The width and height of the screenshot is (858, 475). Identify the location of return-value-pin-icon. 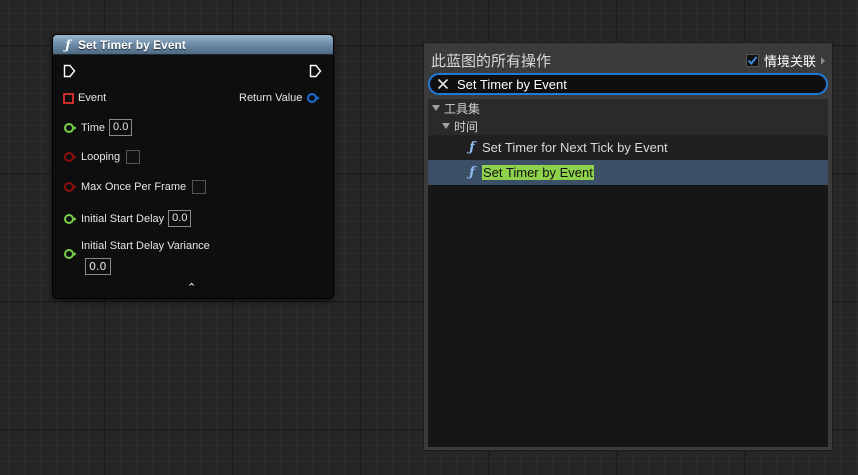
(313, 98).